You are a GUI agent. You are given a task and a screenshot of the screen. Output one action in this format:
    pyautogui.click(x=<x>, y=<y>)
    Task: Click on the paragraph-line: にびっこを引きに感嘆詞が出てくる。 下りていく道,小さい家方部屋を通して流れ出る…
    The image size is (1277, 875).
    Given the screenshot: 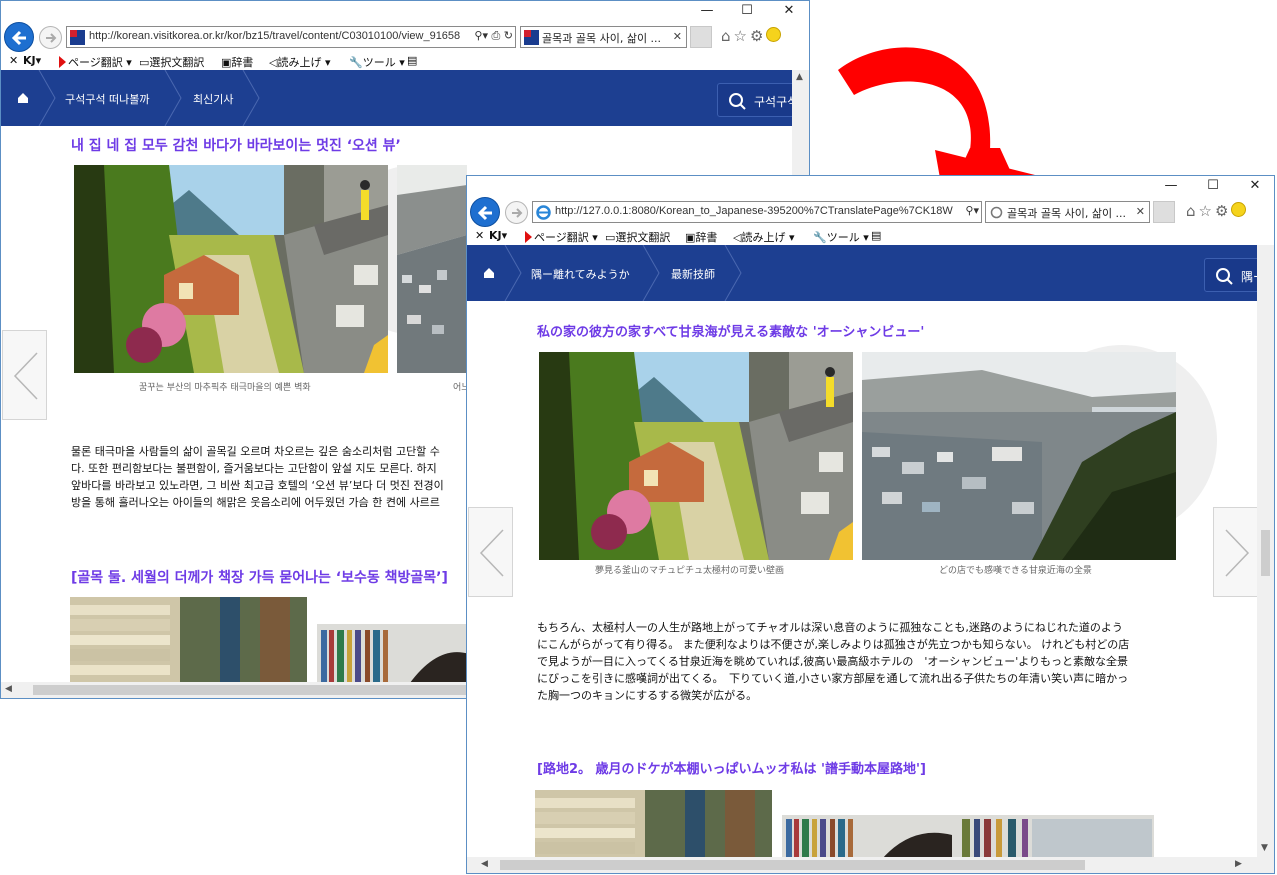 What is the action you would take?
    pyautogui.click(x=833, y=678)
    